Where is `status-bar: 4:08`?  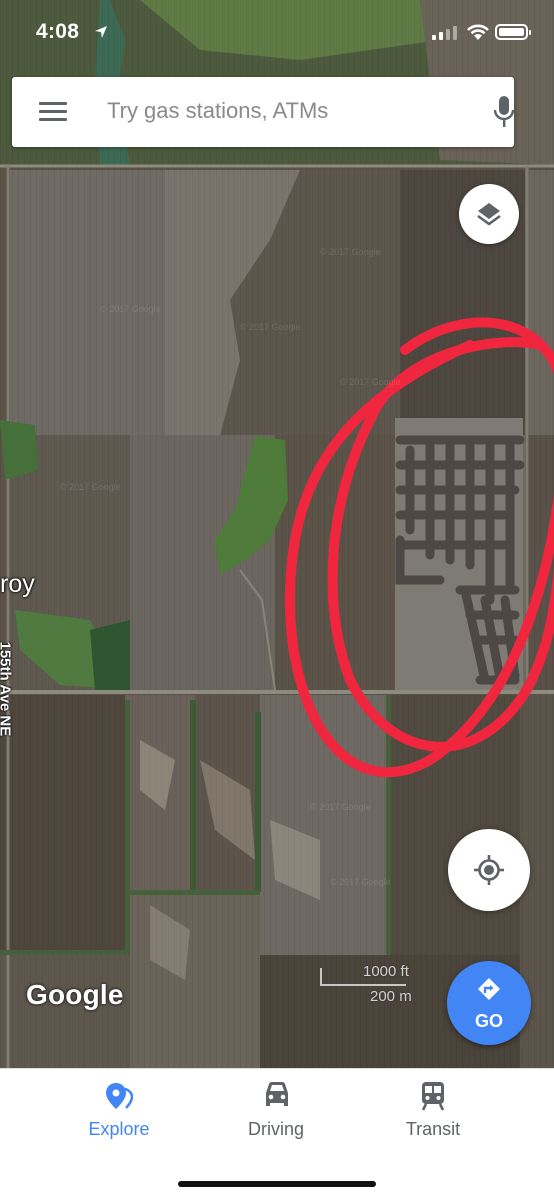 status-bar: 4:08 is located at coordinates (277, 33).